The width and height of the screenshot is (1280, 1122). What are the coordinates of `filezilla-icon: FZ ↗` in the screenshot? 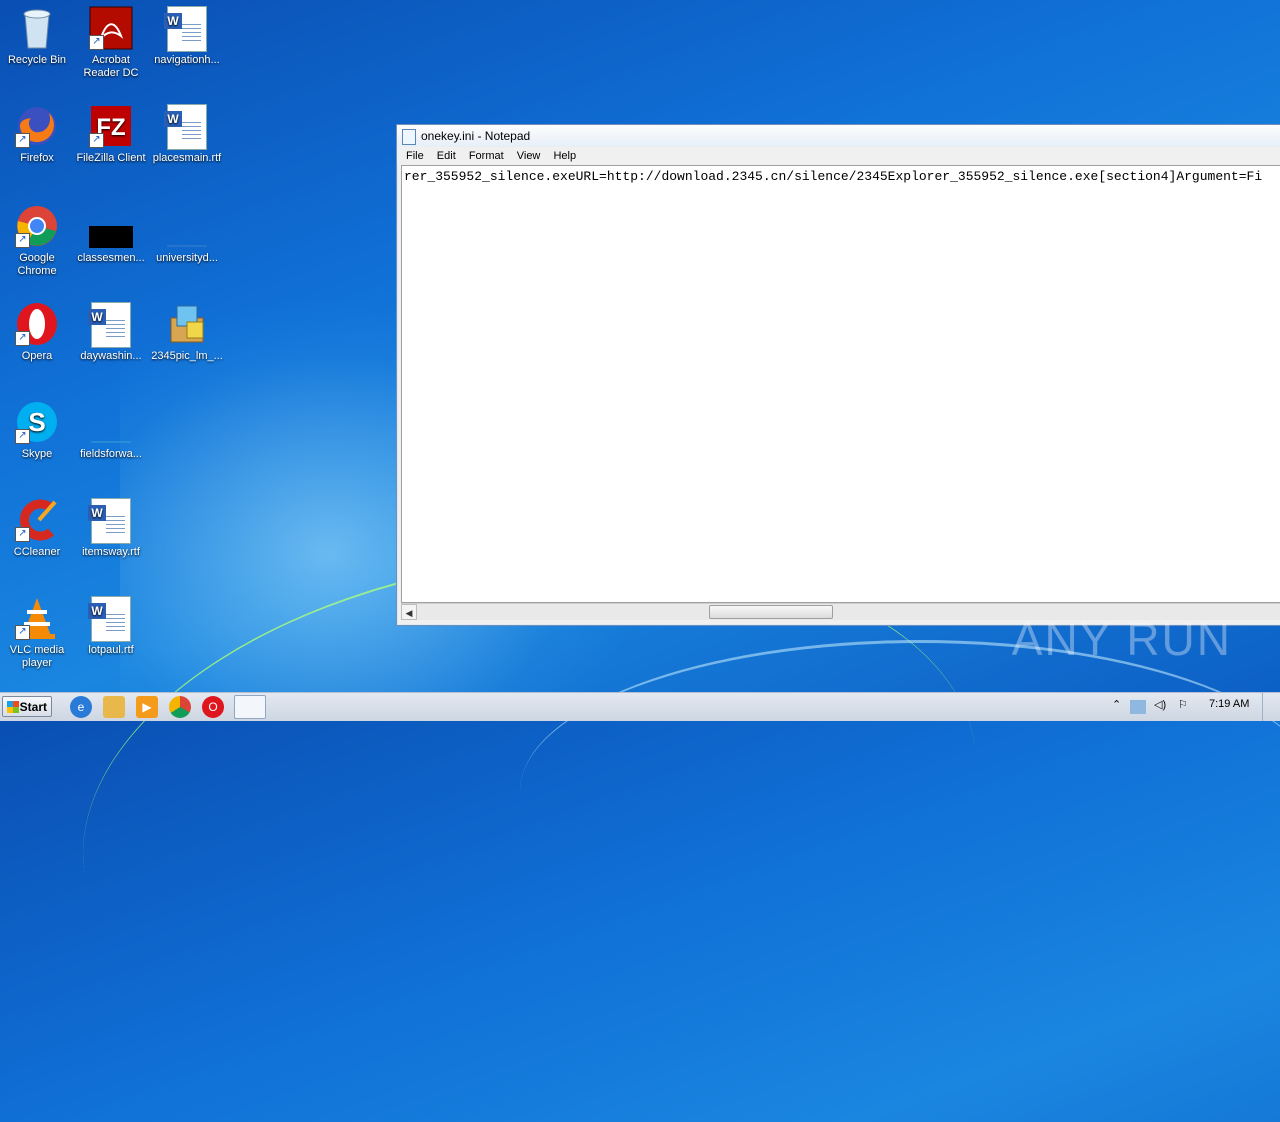 It's located at (111, 126).